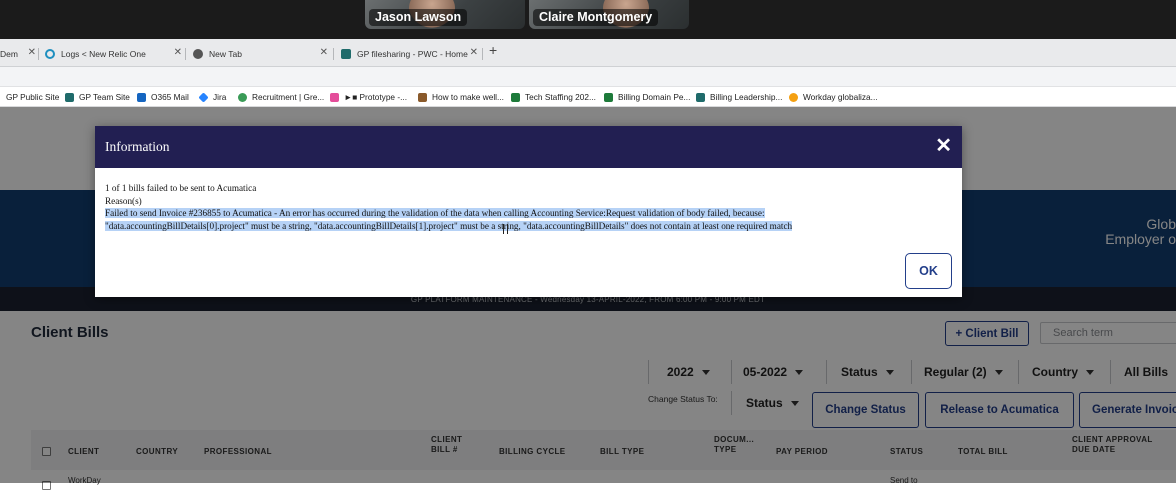 The width and height of the screenshot is (1176, 490). What do you see at coordinates (422, 97) in the screenshot?
I see `image-icon` at bounding box center [422, 97].